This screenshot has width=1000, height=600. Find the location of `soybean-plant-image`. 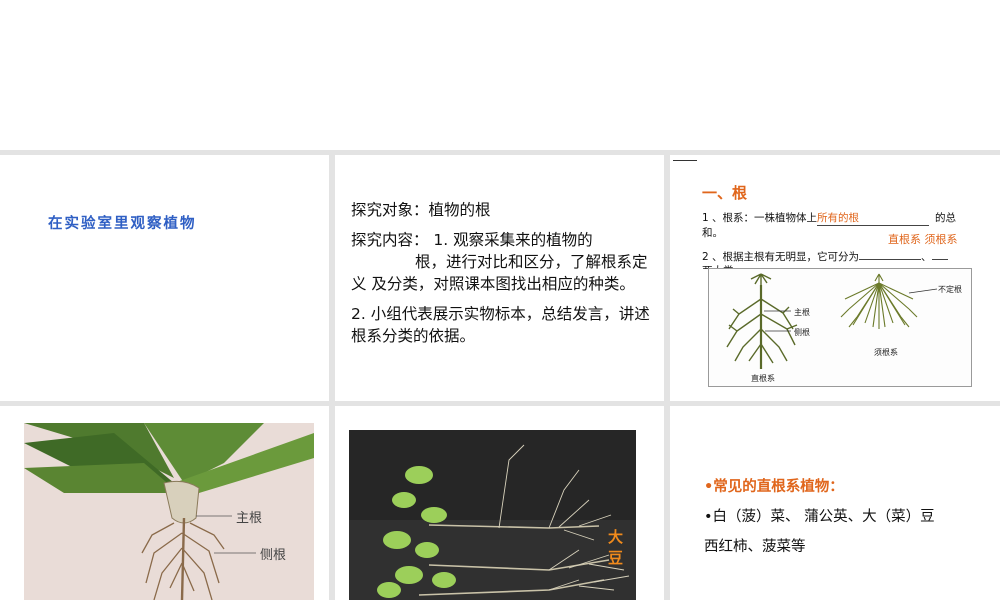

soybean-plant-image is located at coordinates (492, 515).